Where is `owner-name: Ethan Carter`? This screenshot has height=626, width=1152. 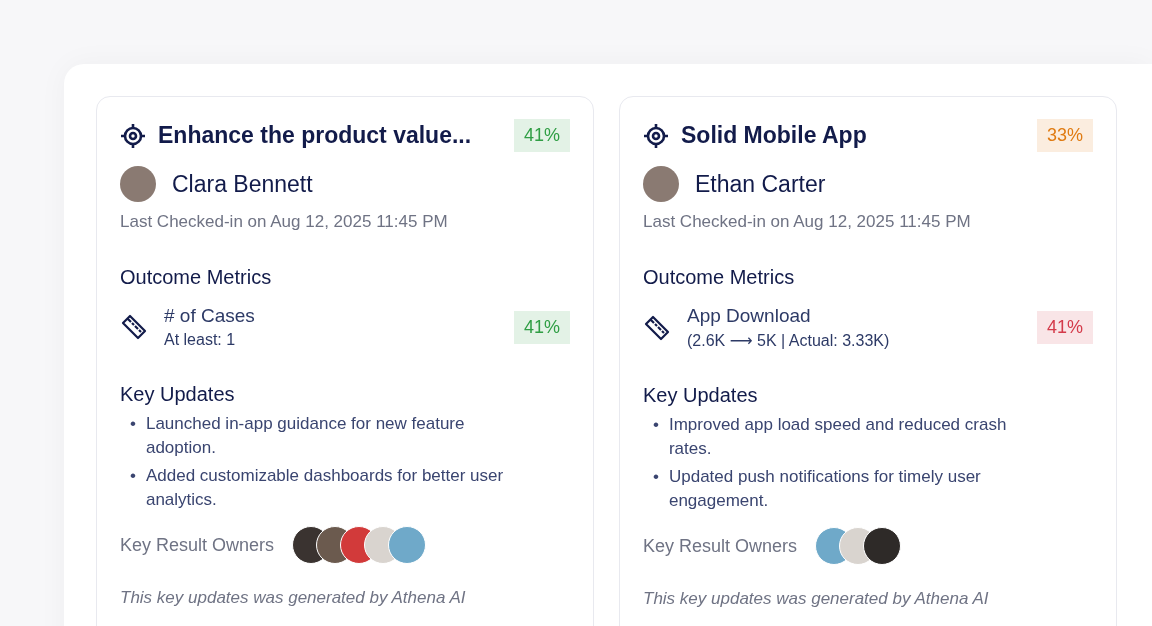 owner-name: Ethan Carter is located at coordinates (760, 184).